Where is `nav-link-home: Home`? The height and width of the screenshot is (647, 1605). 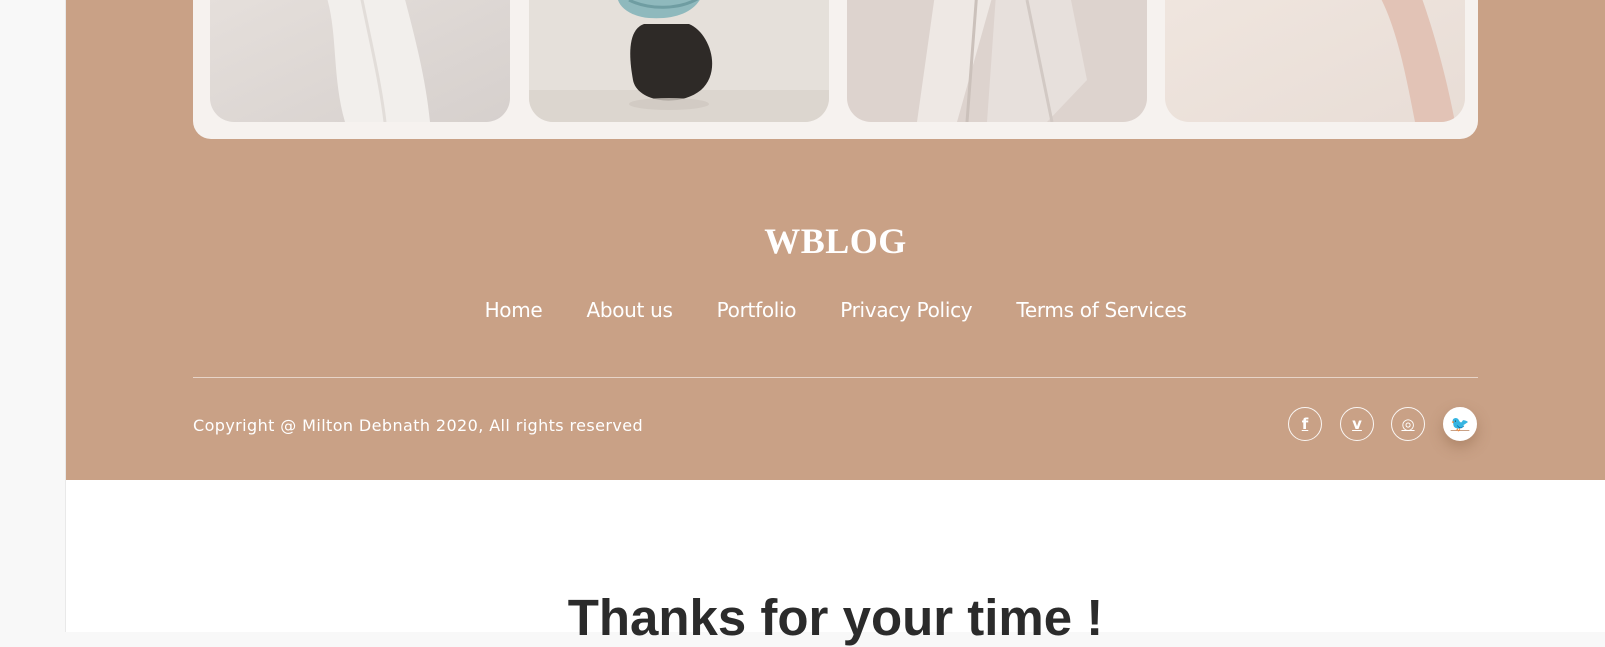
nav-link-home: Home is located at coordinates (514, 310).